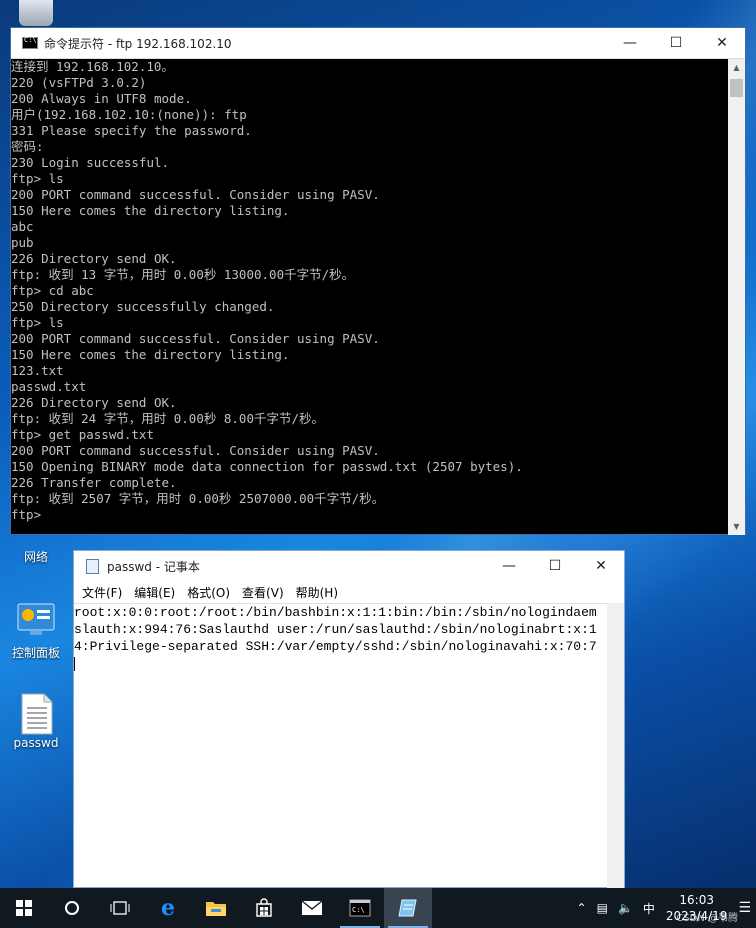  I want to click on vertical-scrollbar: ▲ ▼, so click(736, 297).